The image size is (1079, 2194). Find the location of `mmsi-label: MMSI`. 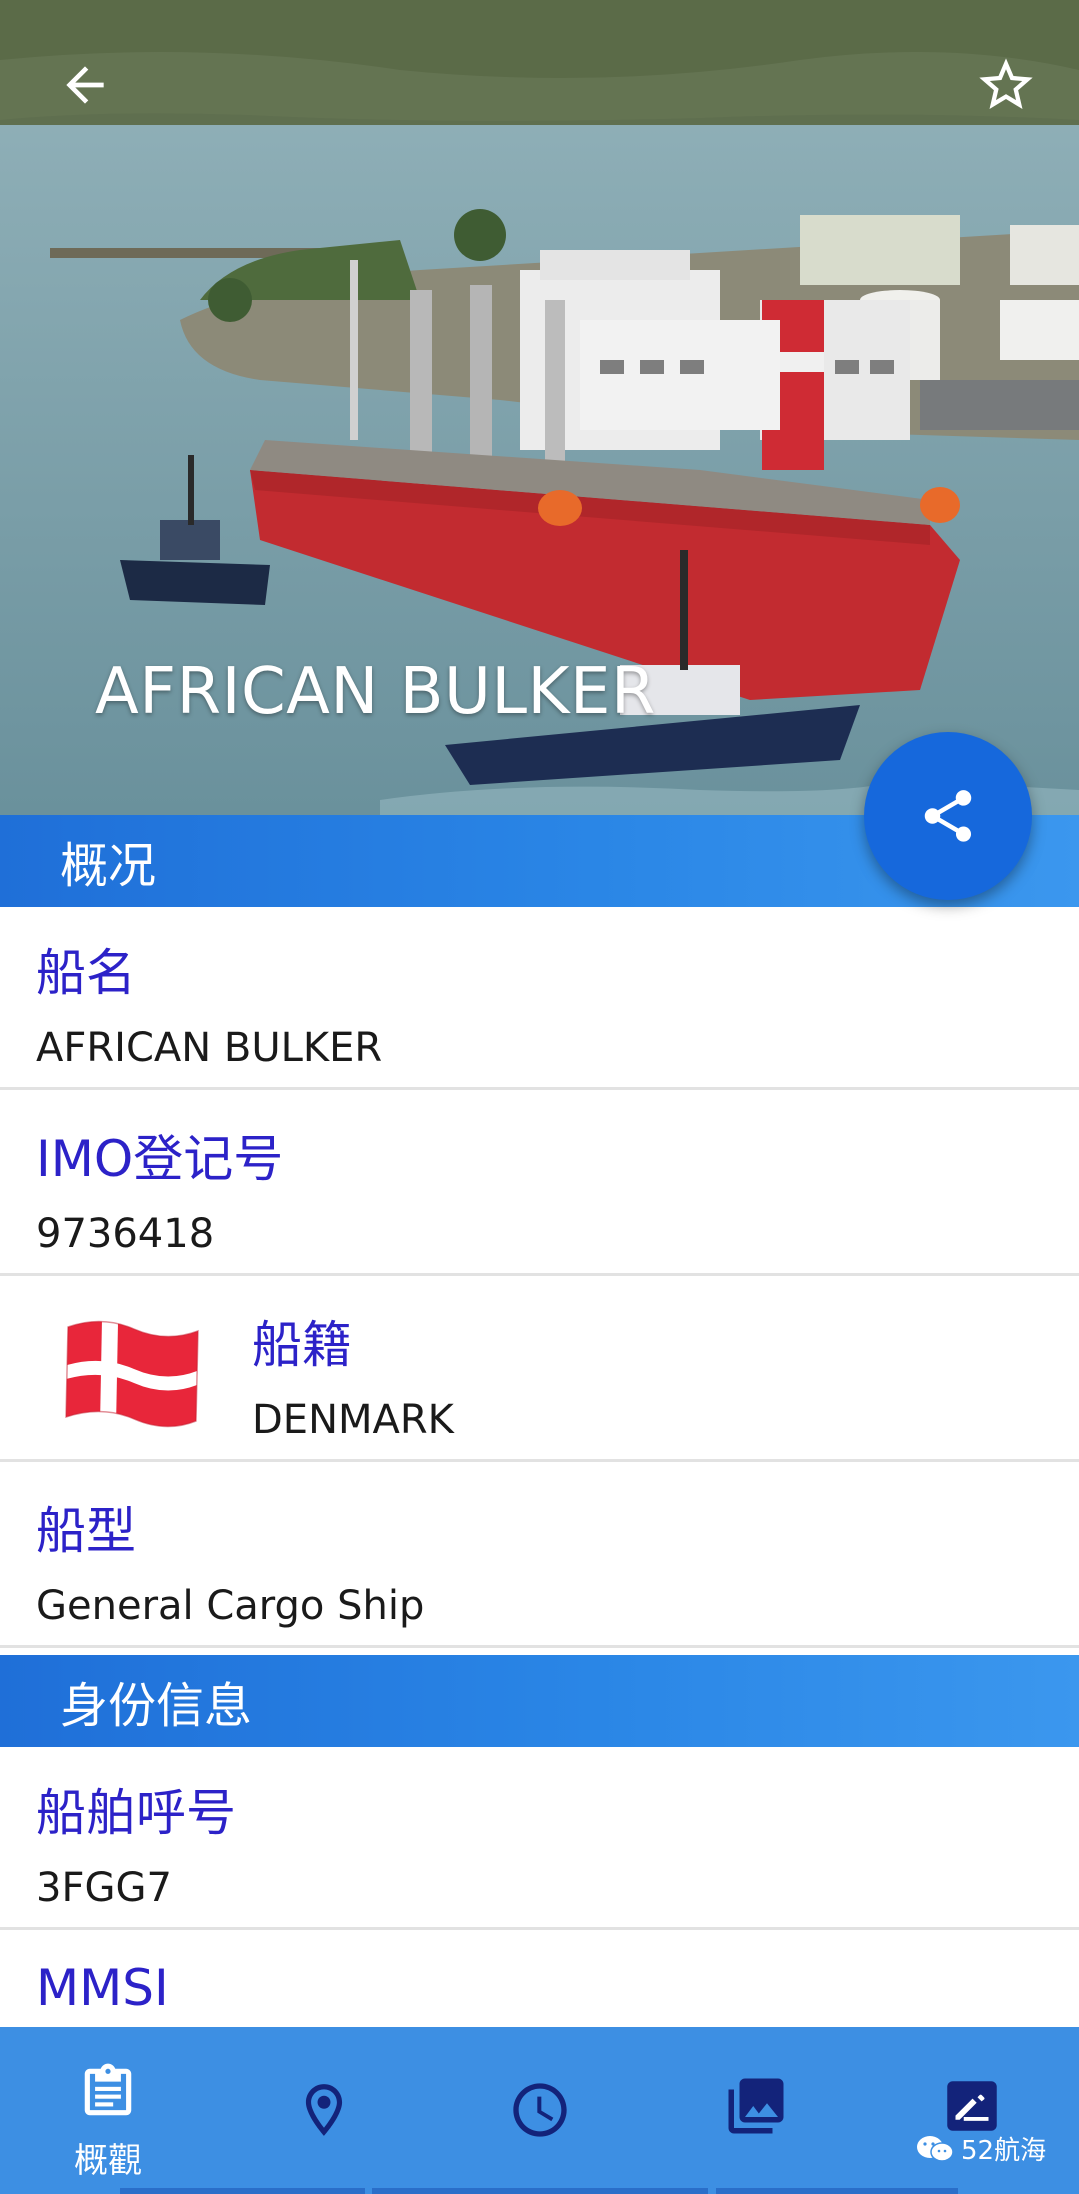

mmsi-label: MMSI is located at coordinates (102, 1988).